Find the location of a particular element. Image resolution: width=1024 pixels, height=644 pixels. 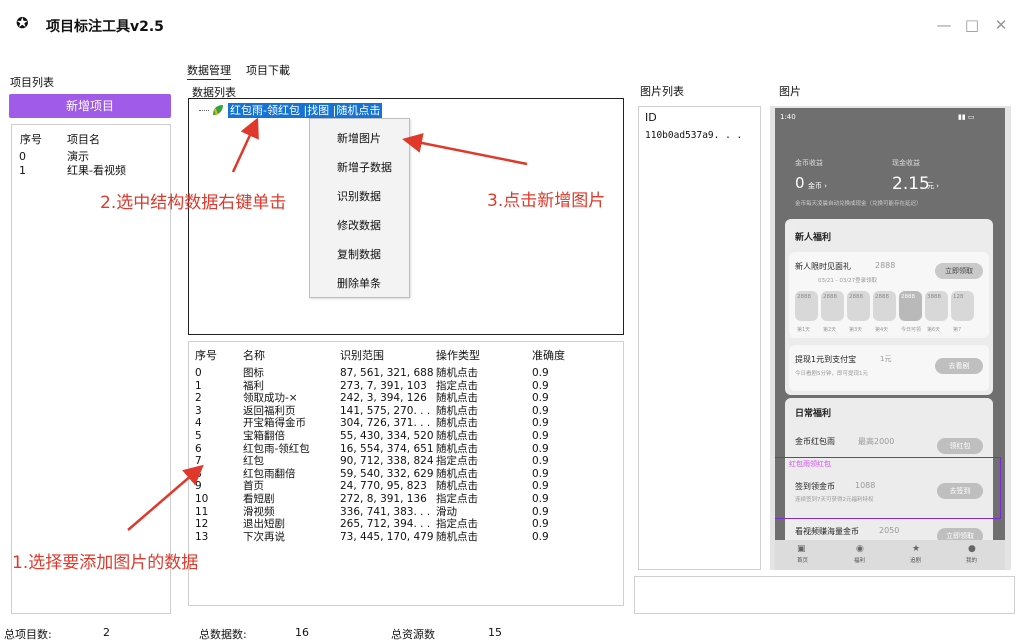

table-row: 1 福利 273, 7, 391, 103 指定点击 0.9 is located at coordinates (406, 386).